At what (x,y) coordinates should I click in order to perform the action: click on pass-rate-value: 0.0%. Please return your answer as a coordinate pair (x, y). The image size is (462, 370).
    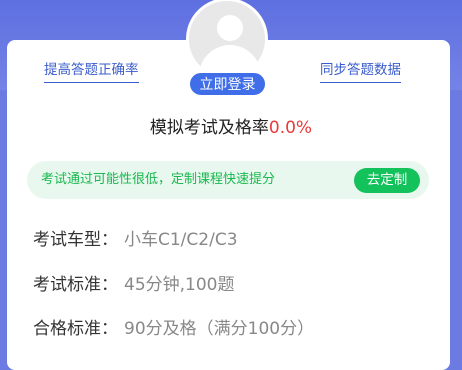
    Looking at the image, I should click on (290, 128).